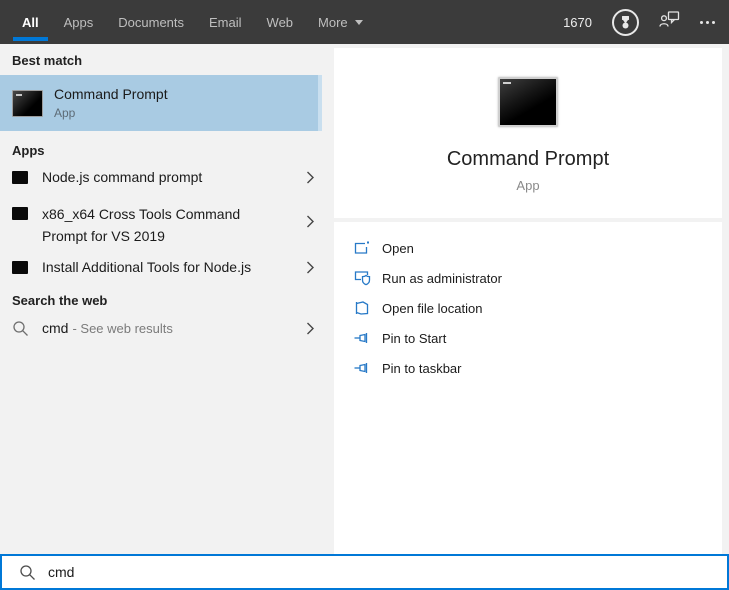  What do you see at coordinates (30, 22) in the screenshot?
I see `tab-all: All` at bounding box center [30, 22].